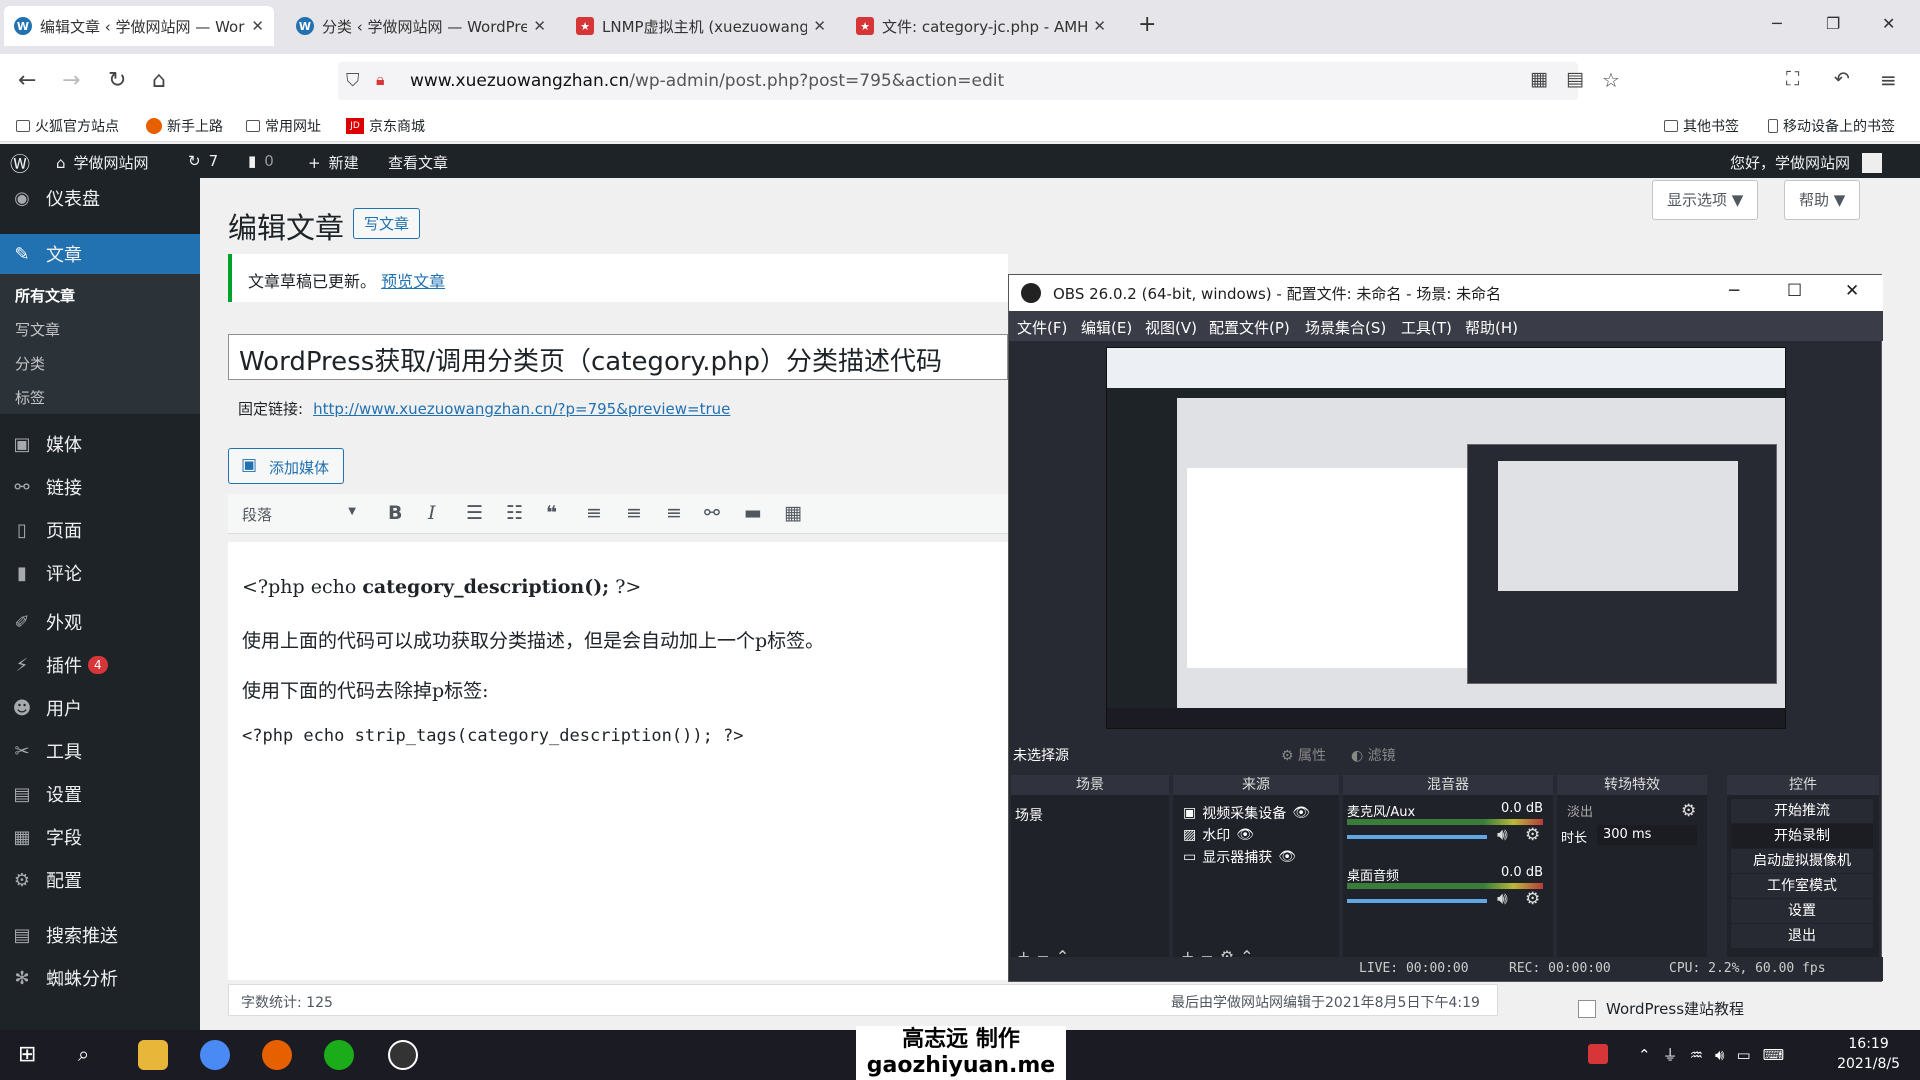 This screenshot has height=1080, width=1920. I want to click on bookmark-item: 常用网址, so click(283, 126).